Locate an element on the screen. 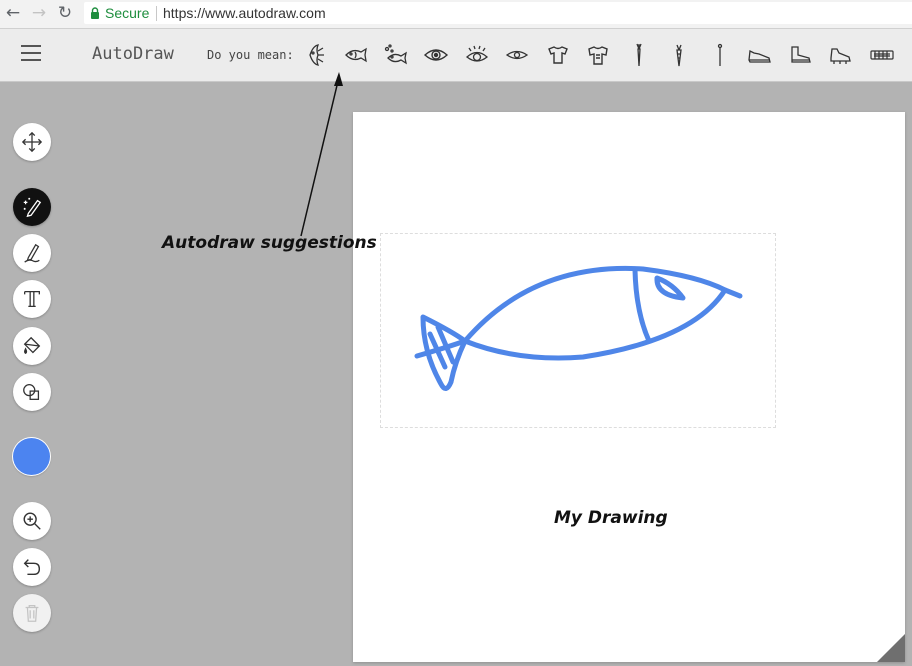 This screenshot has height=666, width=912. jersey-icon is located at coordinates (598, 55).